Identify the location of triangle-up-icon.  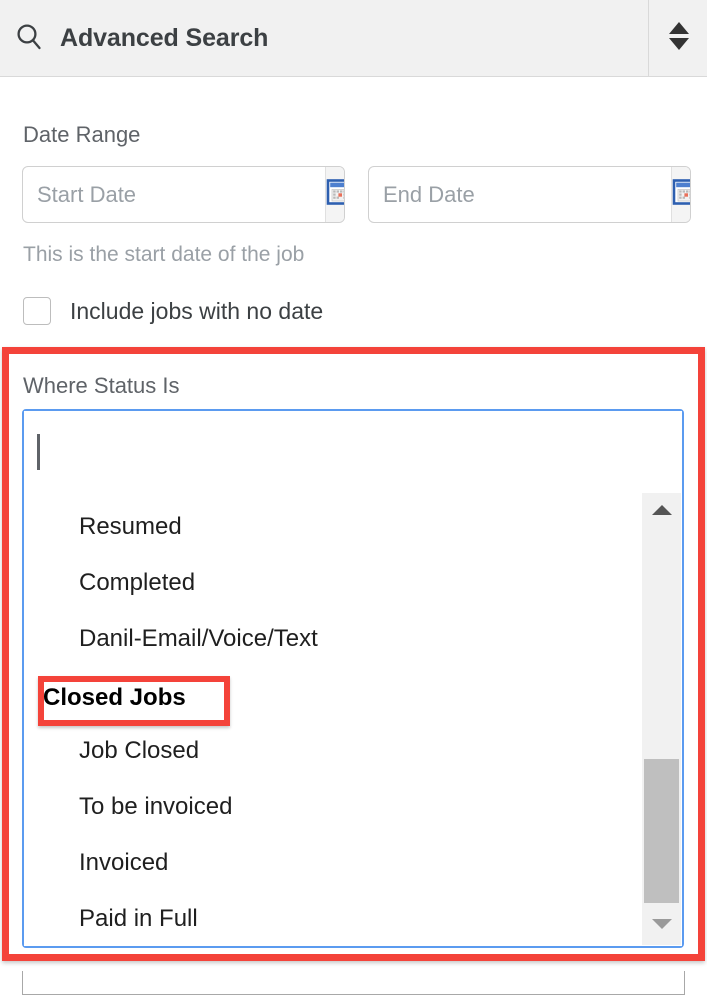
(662, 512).